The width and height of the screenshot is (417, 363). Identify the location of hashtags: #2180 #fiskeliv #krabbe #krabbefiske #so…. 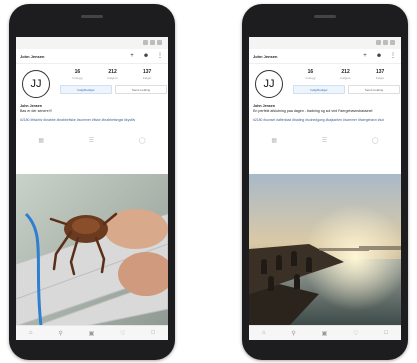
(92, 123).